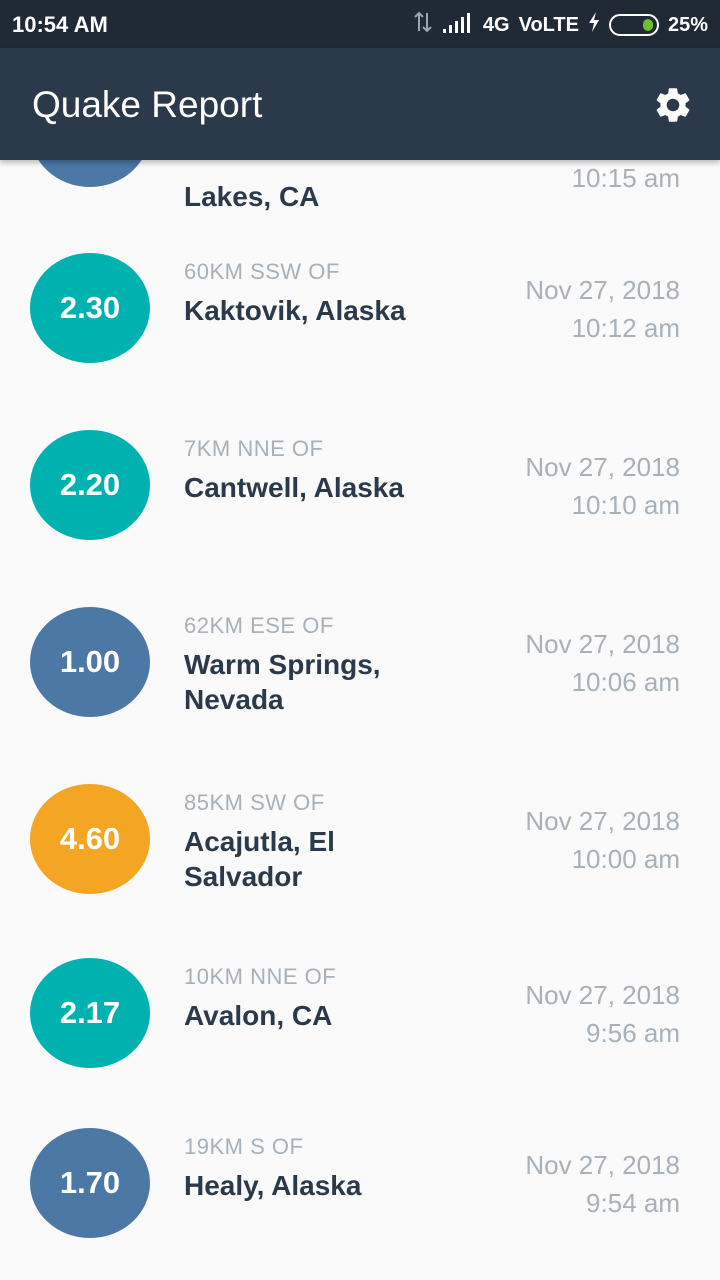 The height and width of the screenshot is (1280, 720). I want to click on earthquake-time: 9:54 am, so click(633, 1203).